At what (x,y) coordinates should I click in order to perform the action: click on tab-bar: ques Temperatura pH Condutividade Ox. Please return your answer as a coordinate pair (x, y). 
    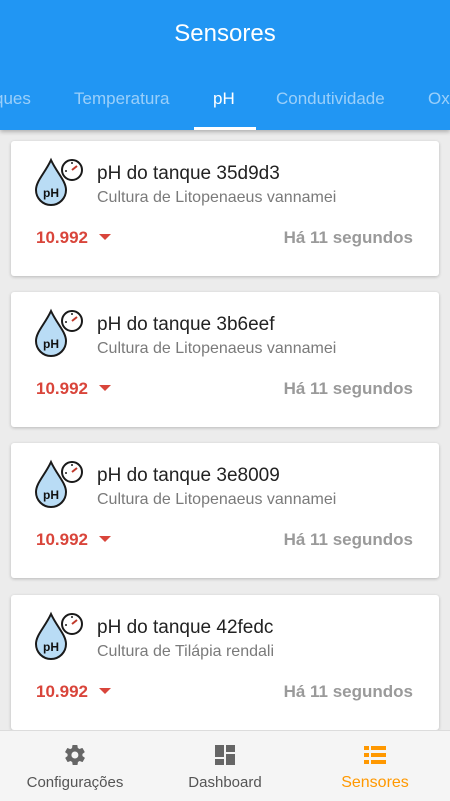
    Looking at the image, I should click on (225, 101).